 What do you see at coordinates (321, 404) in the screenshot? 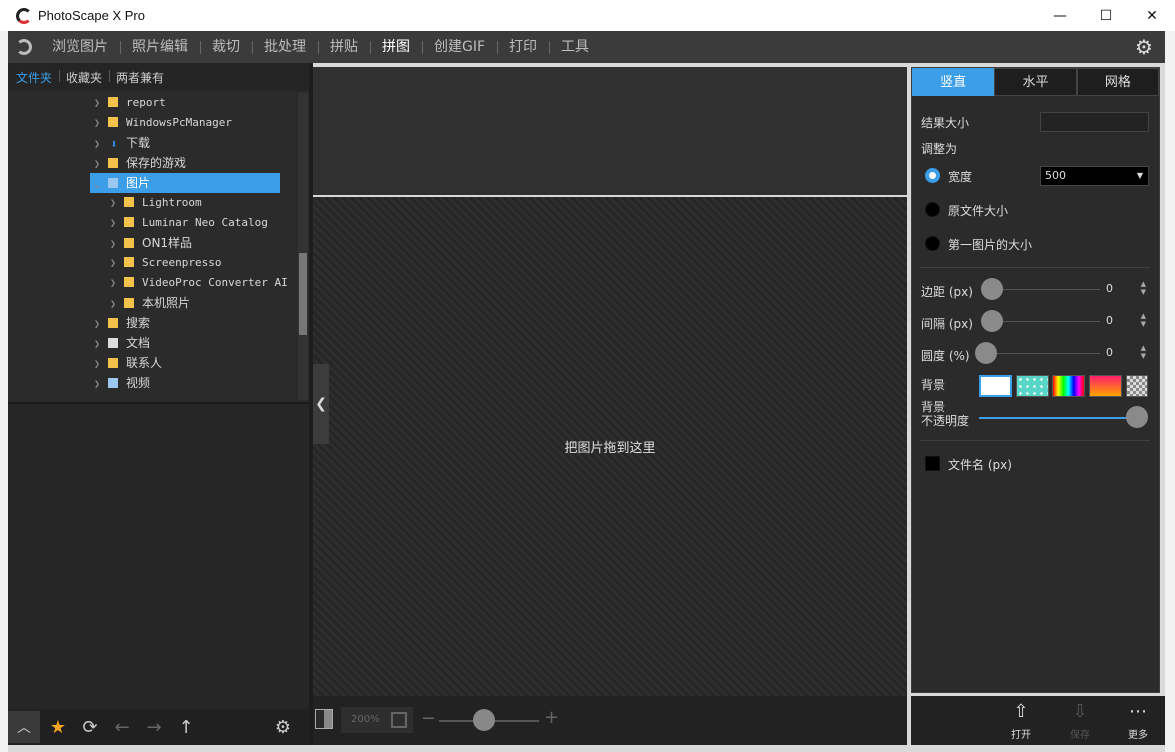
I see `collapse-left-panel-chevron-icon: ❮` at bounding box center [321, 404].